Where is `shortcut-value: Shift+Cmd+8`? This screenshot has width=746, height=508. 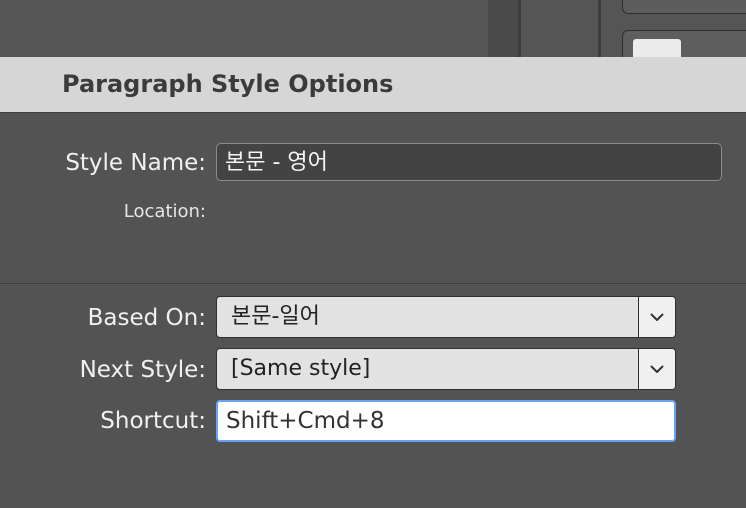
shortcut-value: Shift+Cmd+8 is located at coordinates (305, 421).